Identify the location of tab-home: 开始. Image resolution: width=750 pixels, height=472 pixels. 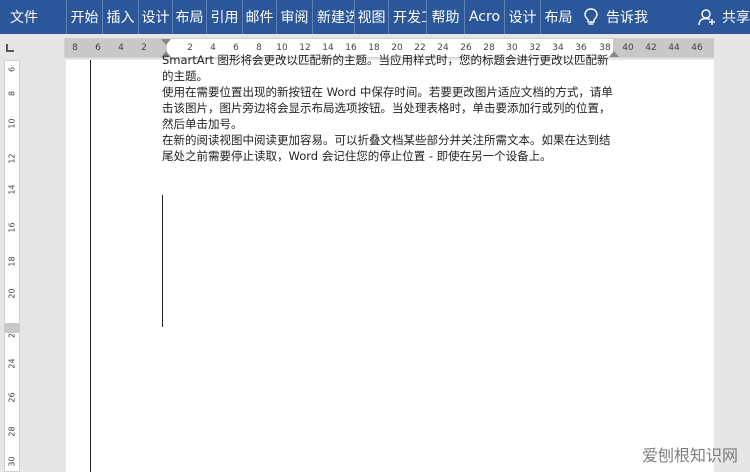
(84, 17).